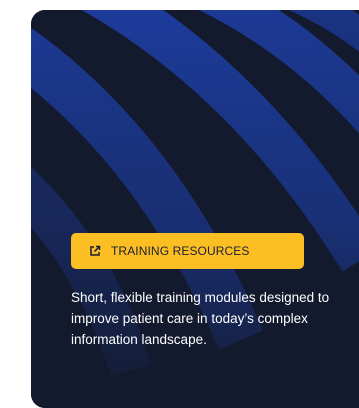 The height and width of the screenshot is (408, 359). I want to click on external-link-icon, so click(95, 250).